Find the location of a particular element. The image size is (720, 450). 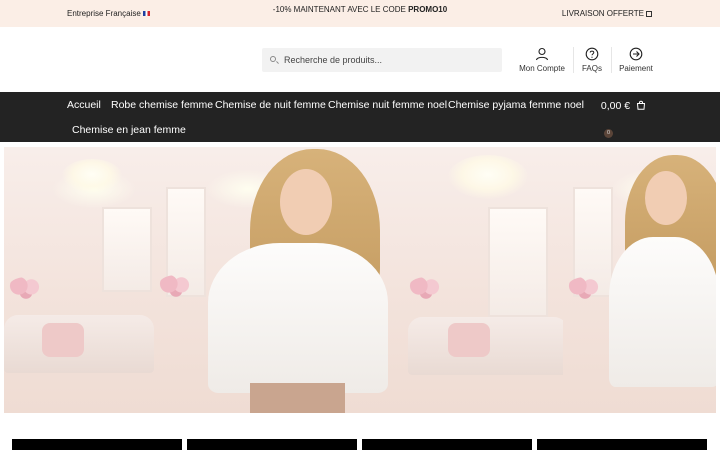

account-link: Mon Compte is located at coordinates (542, 60).